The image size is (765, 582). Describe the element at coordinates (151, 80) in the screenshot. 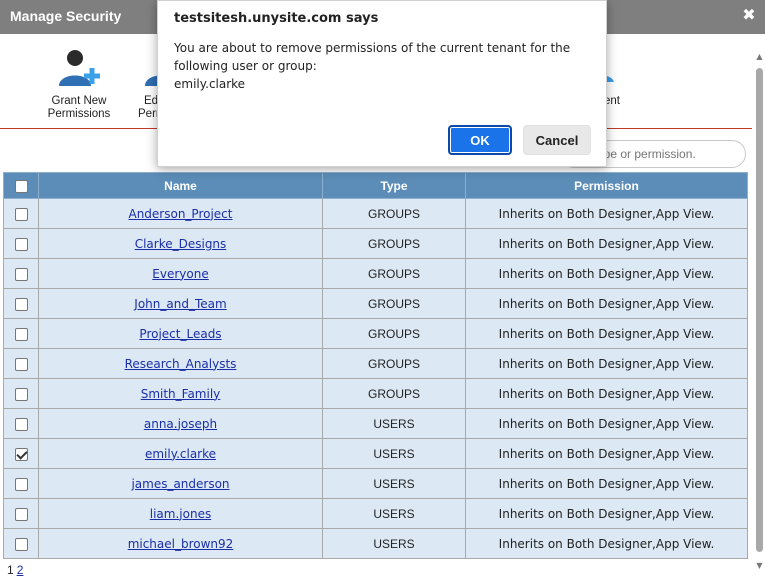

I see `user-edit-icon` at that location.